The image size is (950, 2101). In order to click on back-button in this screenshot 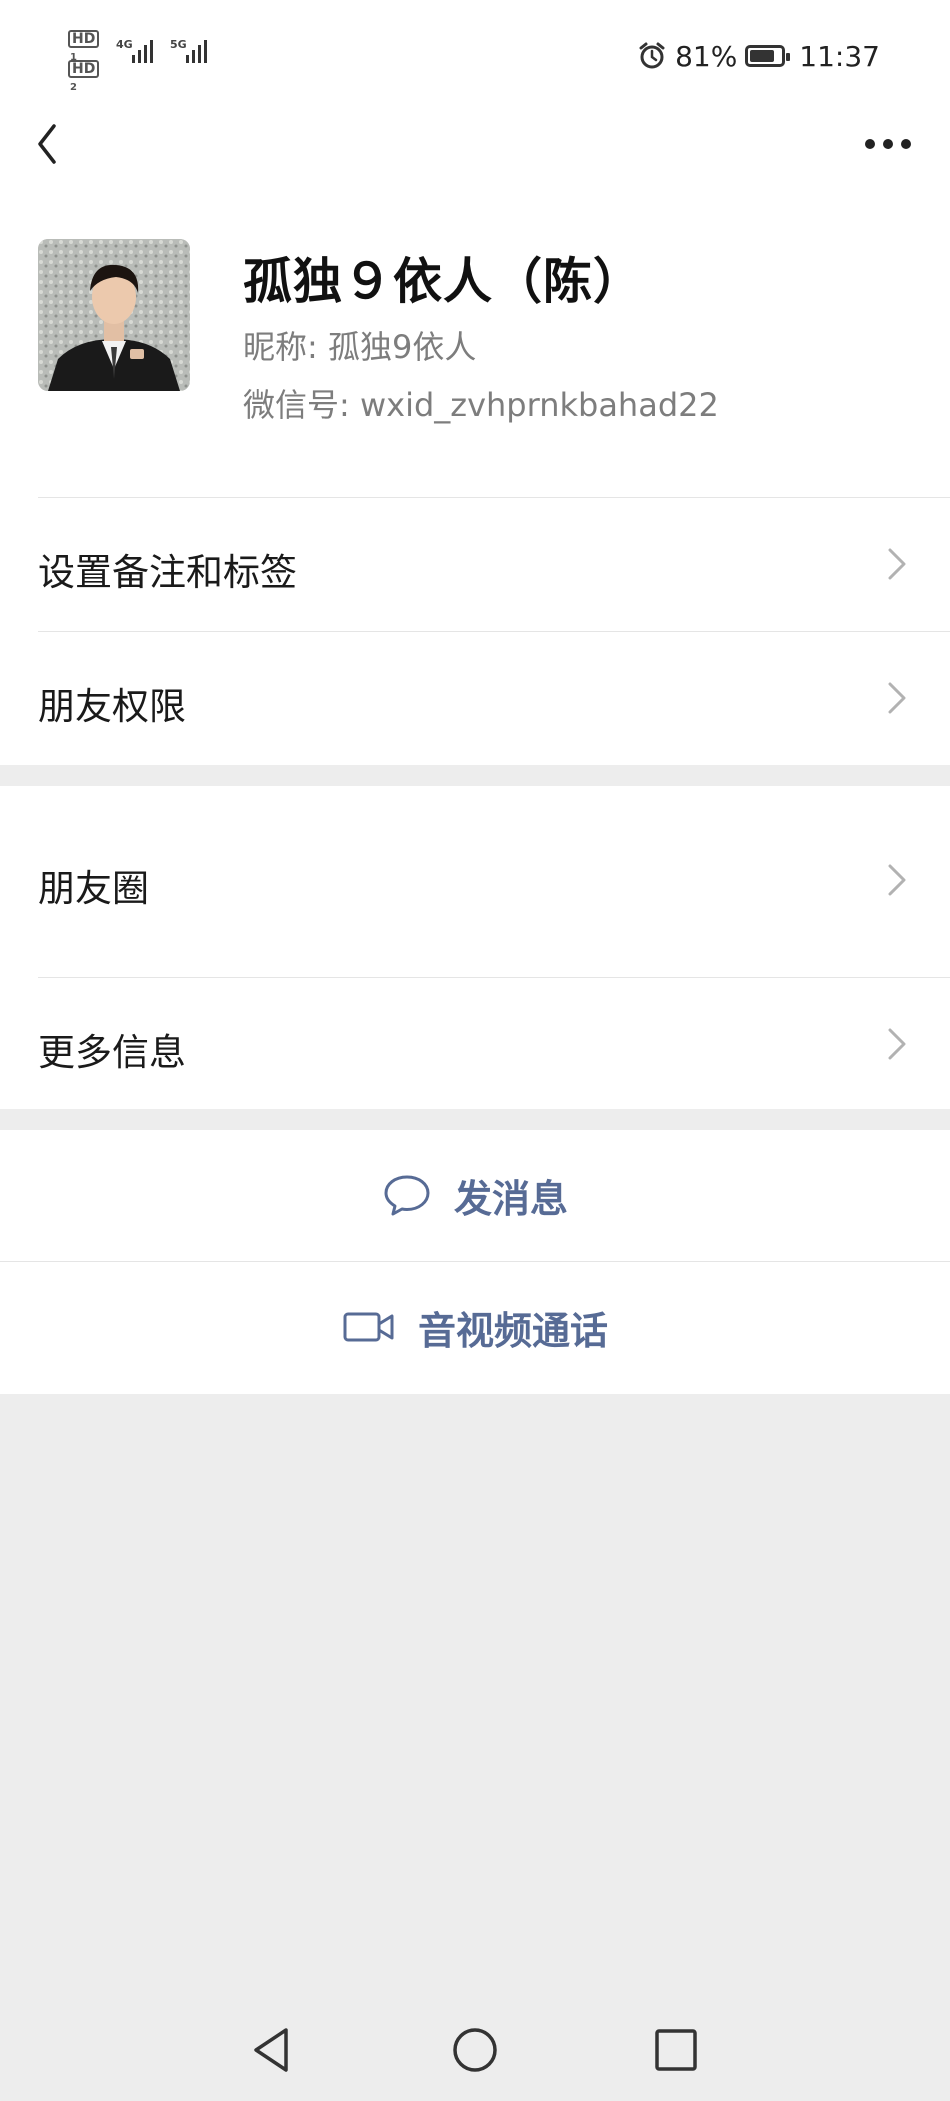, I will do `click(56, 146)`.